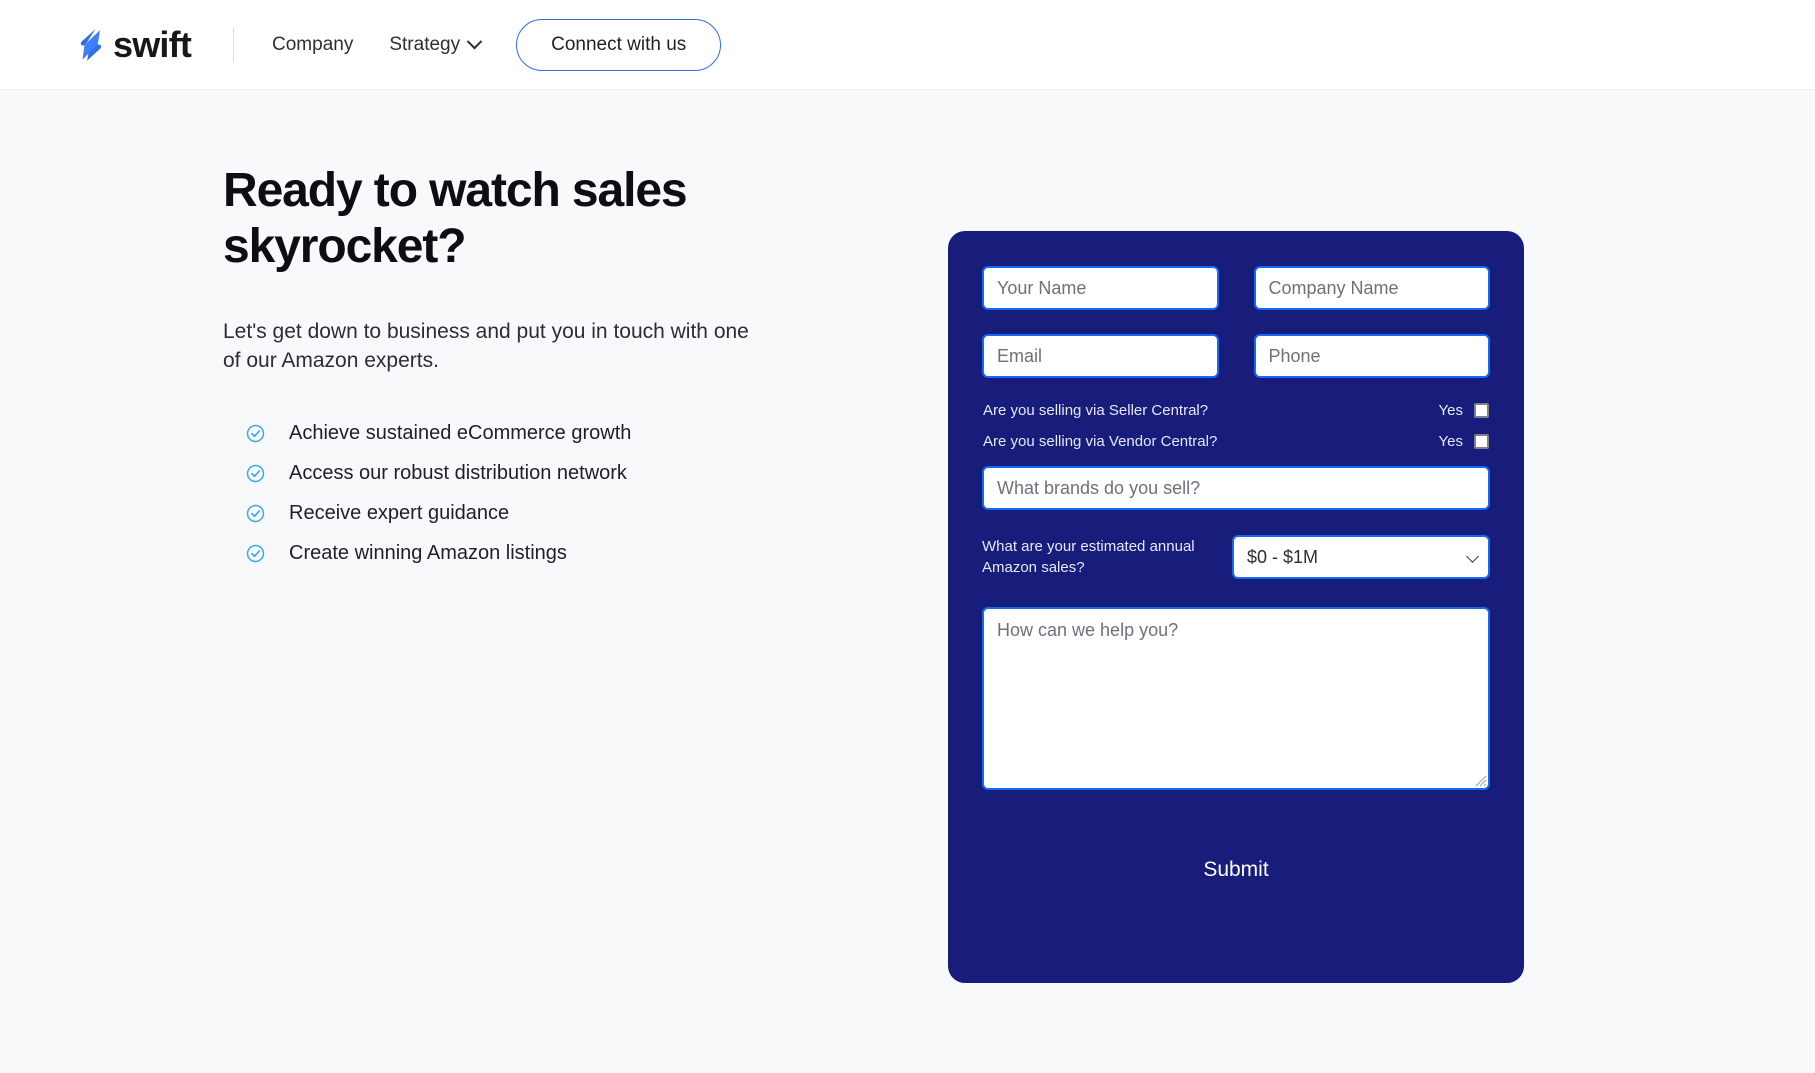 This screenshot has height=1073, width=1815. I want to click on seller-central-yes-group: Yes, so click(1464, 410).